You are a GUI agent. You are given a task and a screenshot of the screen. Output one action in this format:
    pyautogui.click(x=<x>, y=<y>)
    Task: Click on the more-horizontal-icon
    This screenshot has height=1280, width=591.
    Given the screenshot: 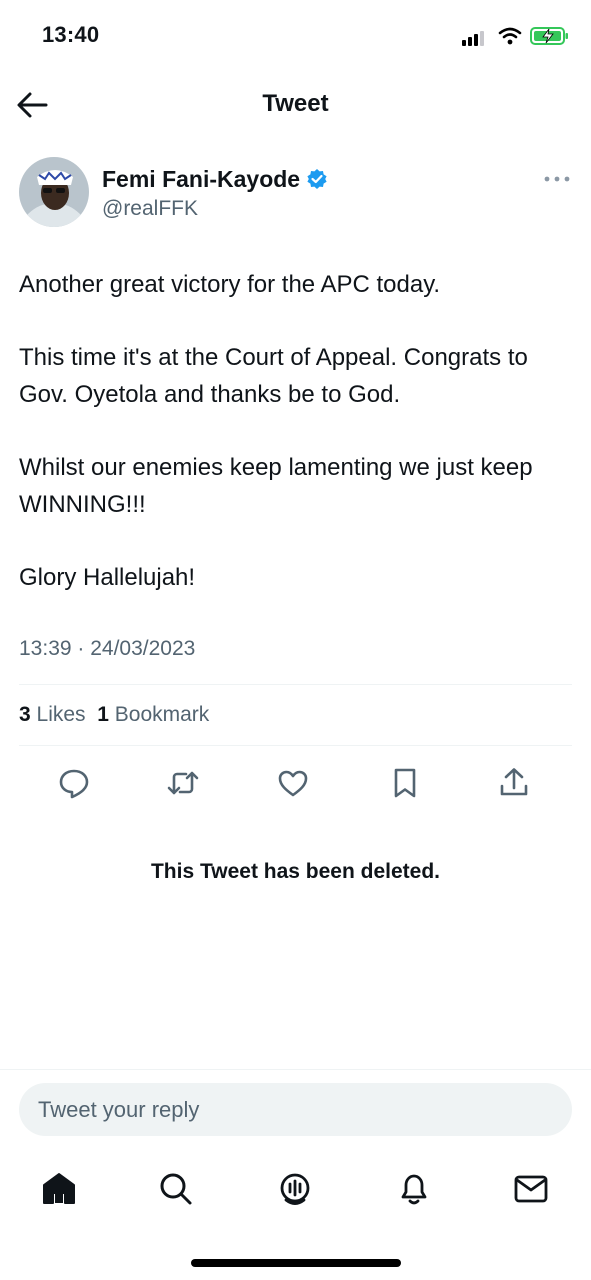 What is the action you would take?
    pyautogui.click(x=557, y=179)
    